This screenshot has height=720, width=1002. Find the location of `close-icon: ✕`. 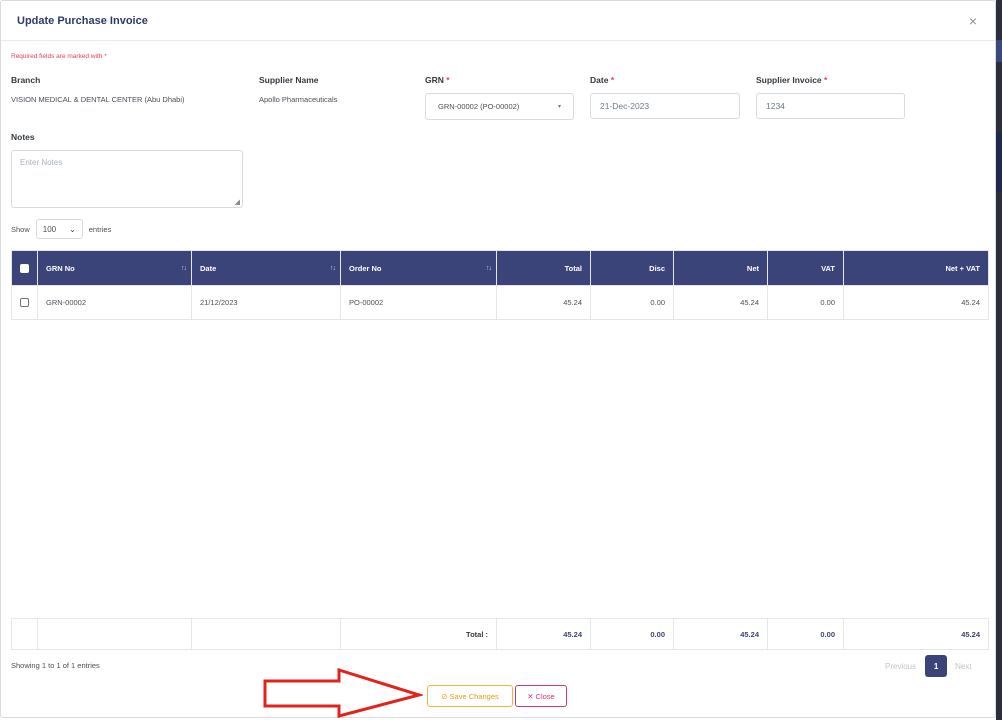

close-icon: ✕ is located at coordinates (530, 696).